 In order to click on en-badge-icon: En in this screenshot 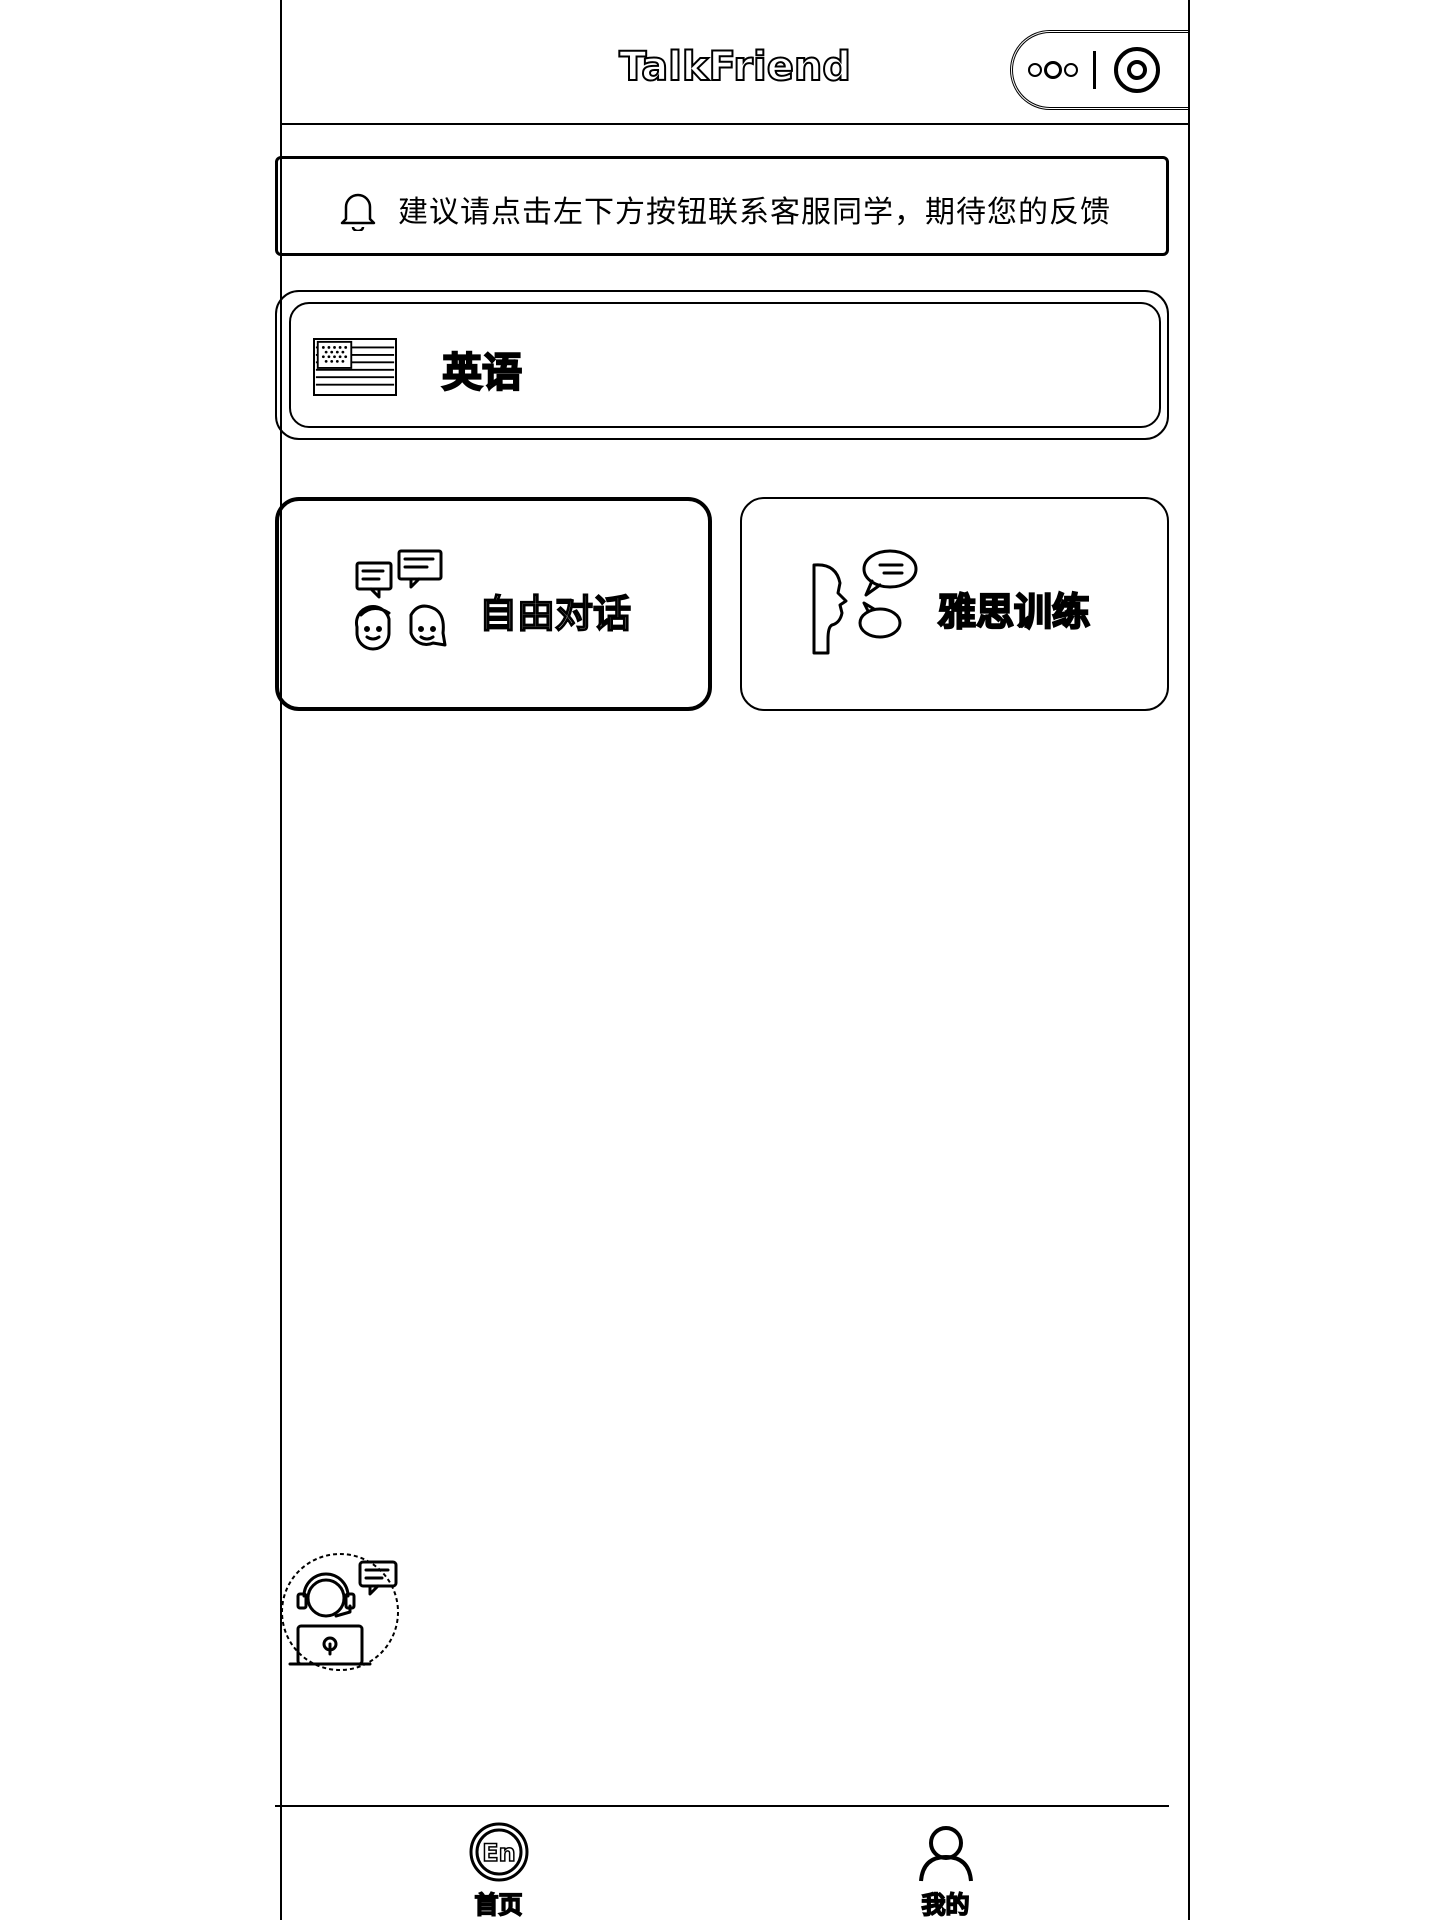, I will do `click(498, 1852)`.